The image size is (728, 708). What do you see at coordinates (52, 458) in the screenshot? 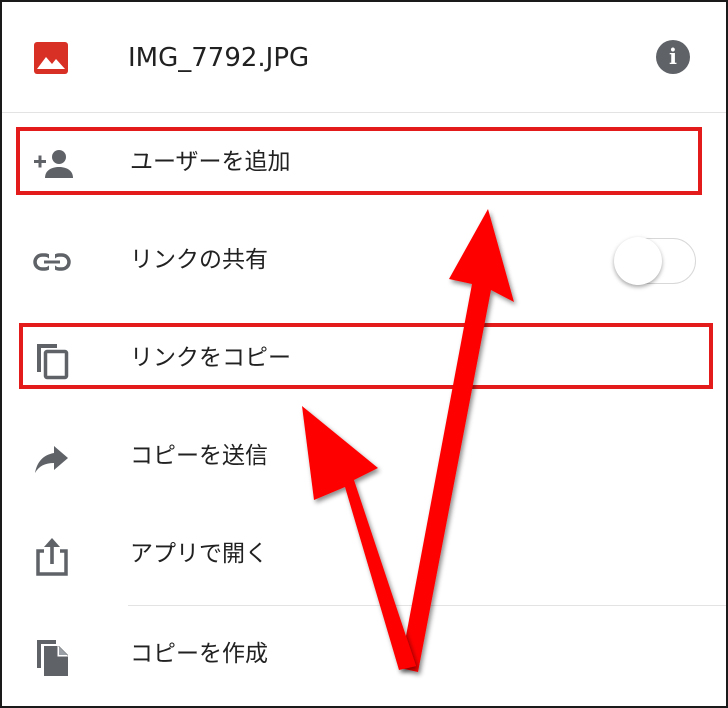
I see `forward-icon` at bounding box center [52, 458].